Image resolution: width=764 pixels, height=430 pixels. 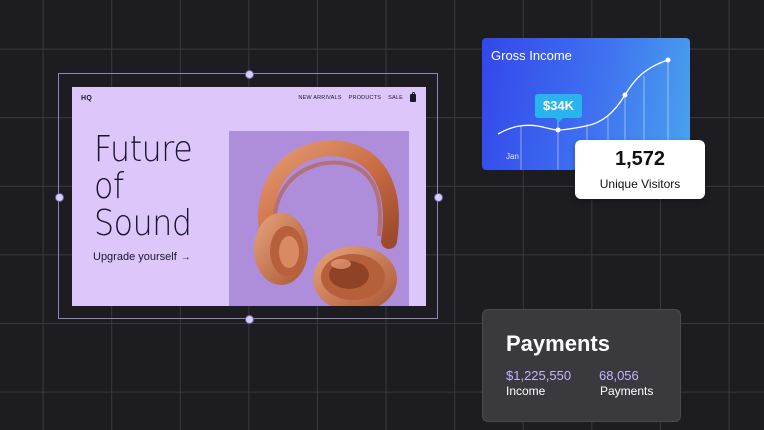 I want to click on resize-handle-right, so click(x=438, y=197).